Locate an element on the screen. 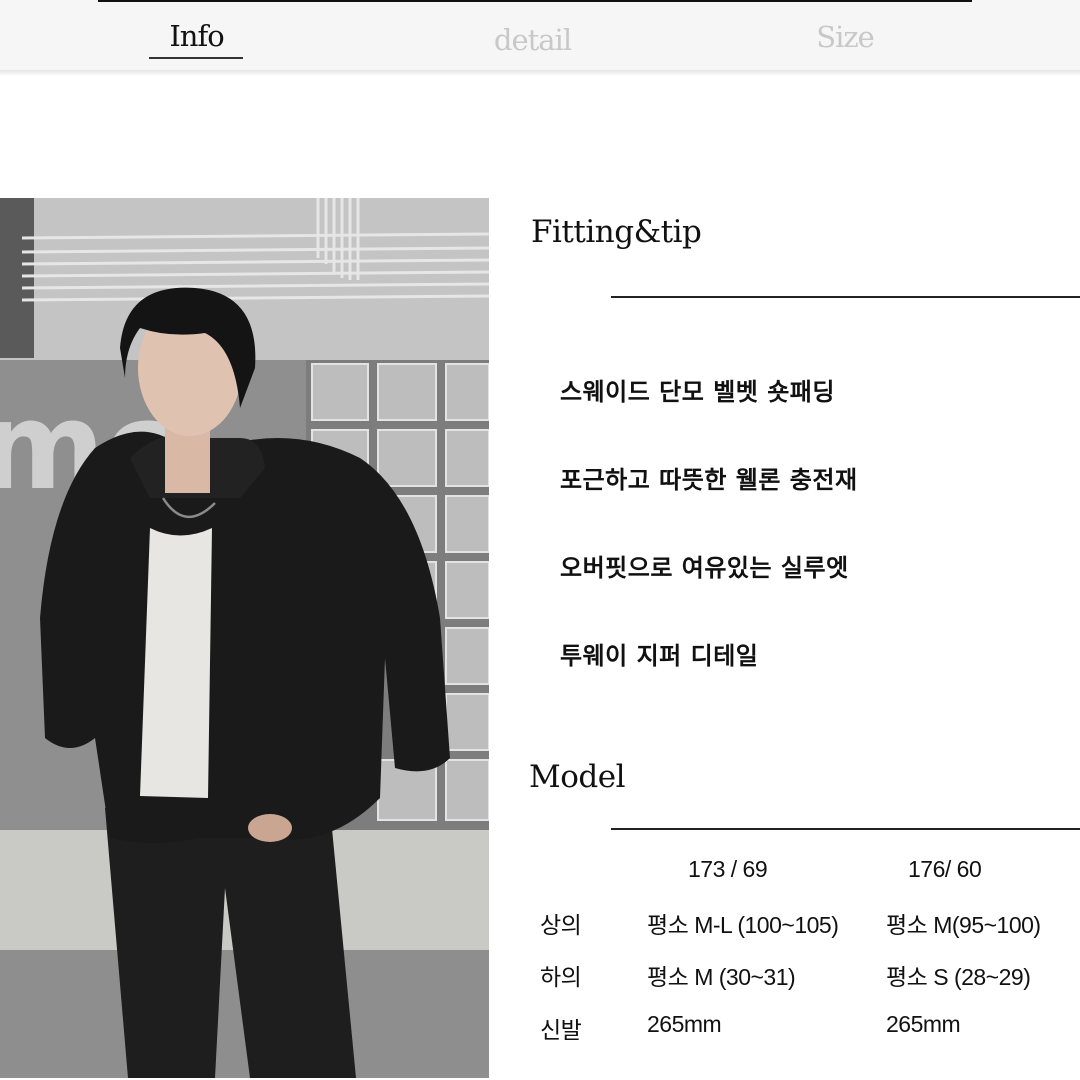 This screenshot has height=1080, width=1080. fitting-tip-heading: Fitting&tip is located at coordinates (616, 232).